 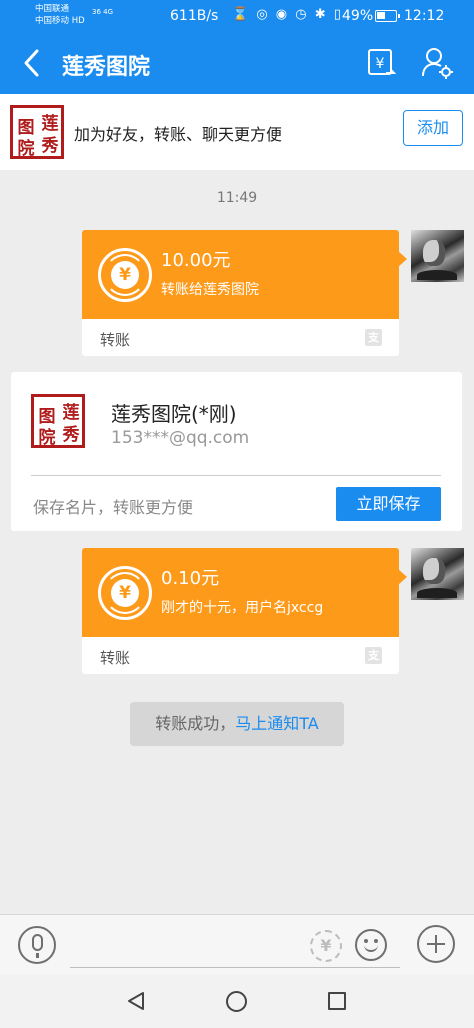 I want to click on system-nav-bar, so click(x=237, y=1001).